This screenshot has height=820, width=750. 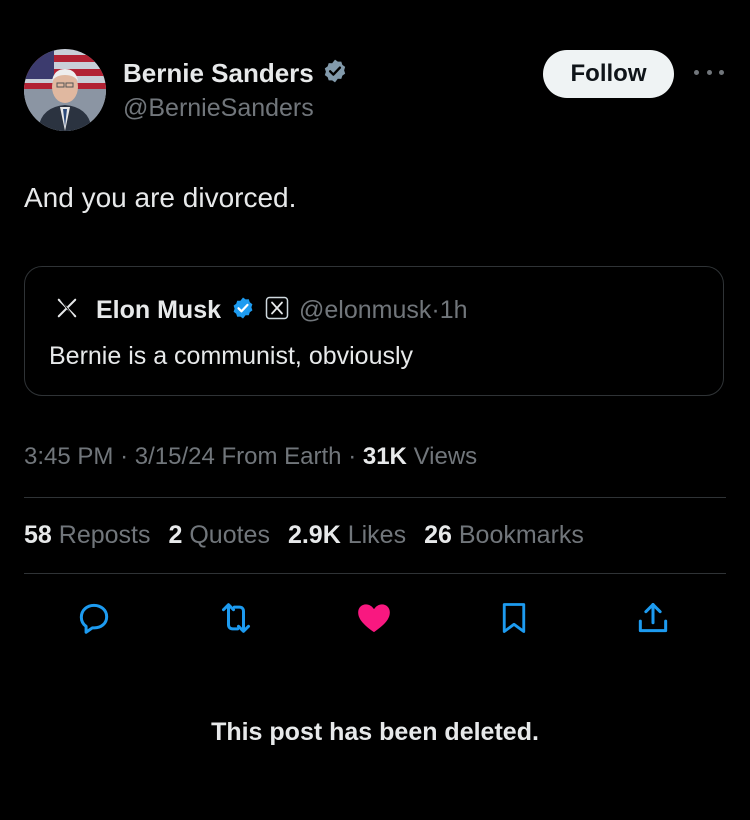 I want to click on author-name: Bernie Sanders, so click(x=218, y=73).